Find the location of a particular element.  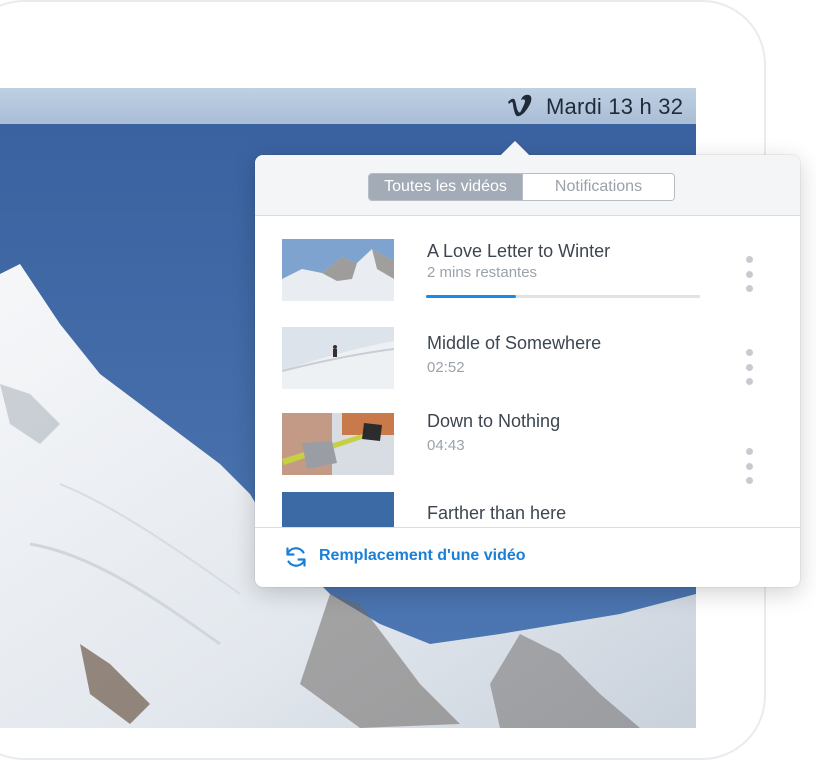

menubar-clock: Mardi 13 h 32 is located at coordinates (615, 106).